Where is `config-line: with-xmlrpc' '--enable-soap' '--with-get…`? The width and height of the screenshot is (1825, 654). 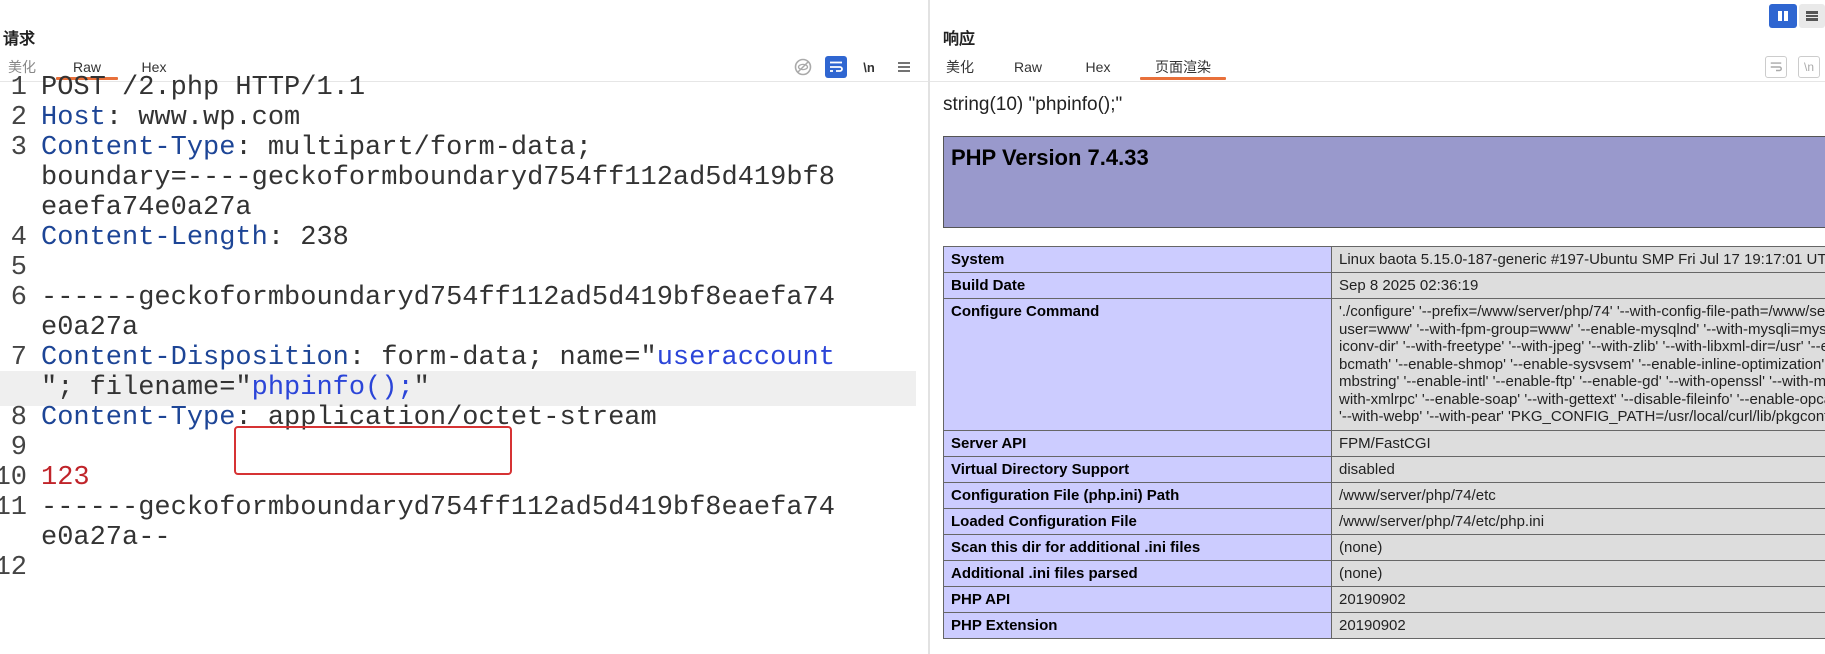
config-line: with-xmlrpc' '--enable-soap' '--with-get… is located at coordinates (1582, 399).